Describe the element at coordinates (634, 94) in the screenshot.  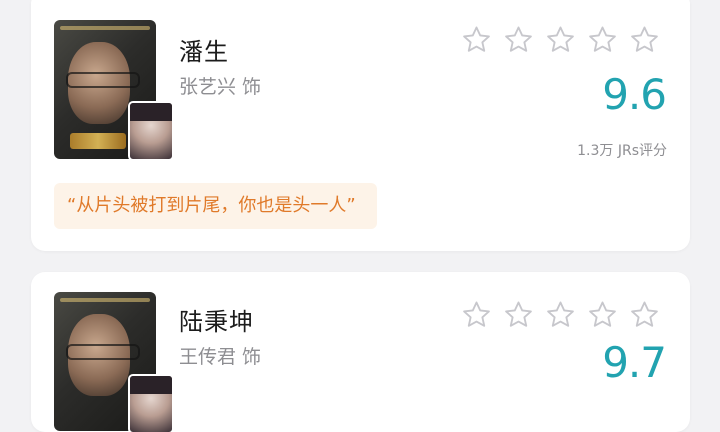
I see `average-score: 9.6` at that location.